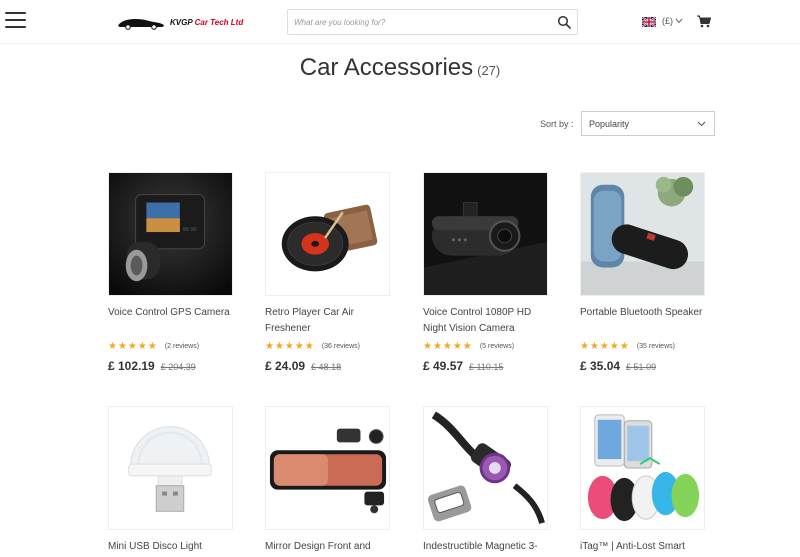 The height and width of the screenshot is (557, 800). I want to click on currency-label: (£), so click(667, 21).